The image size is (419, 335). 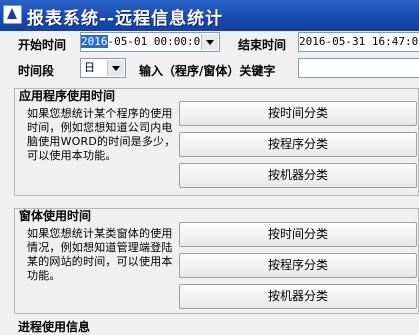 What do you see at coordinates (36, 71) in the screenshot?
I see `period-label: 时间段` at bounding box center [36, 71].